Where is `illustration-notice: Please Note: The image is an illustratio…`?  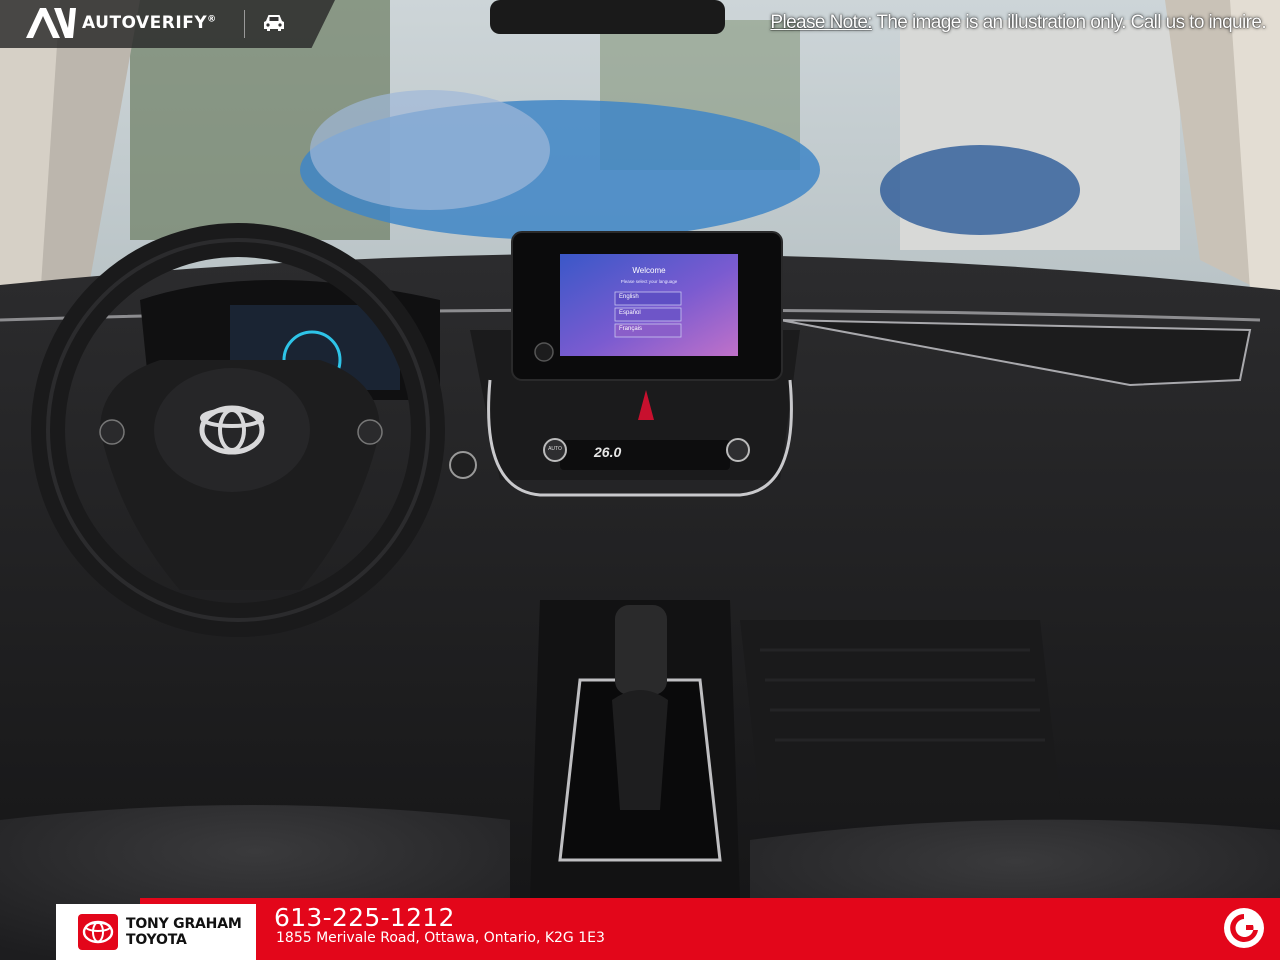 illustration-notice: Please Note: The image is an illustratio… is located at coordinates (1018, 23).